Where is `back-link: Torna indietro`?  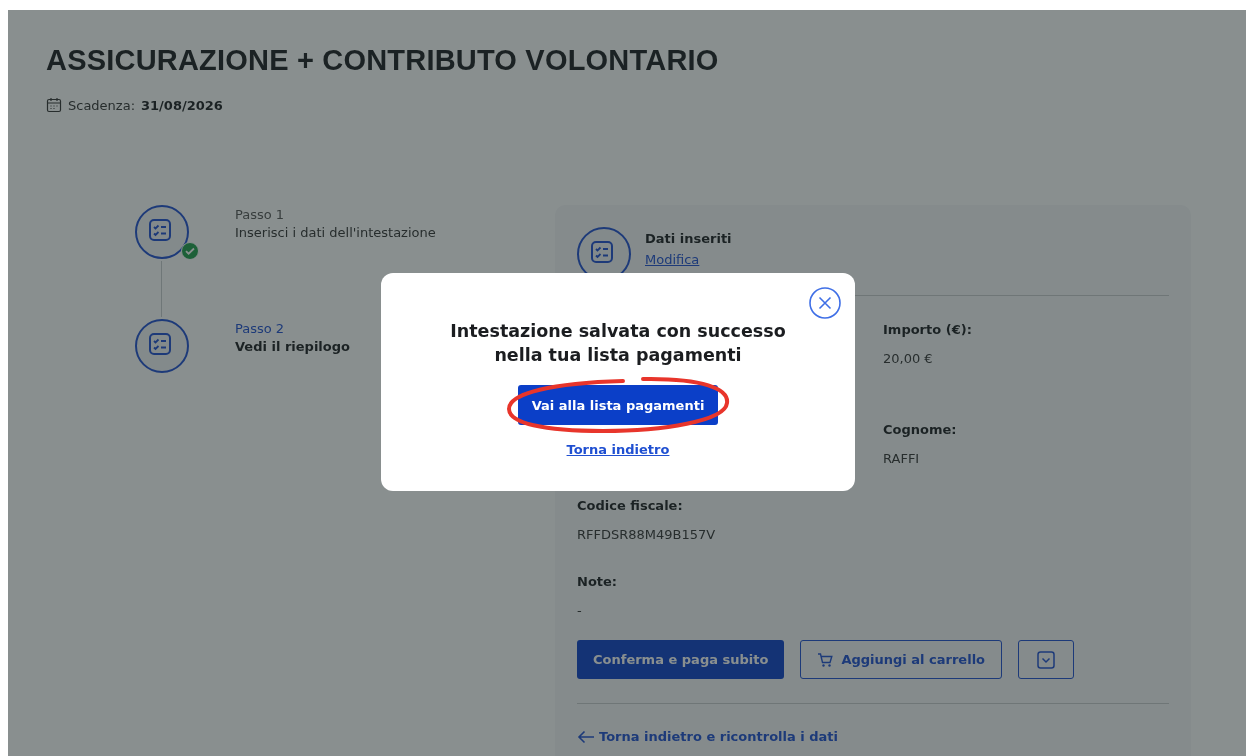
back-link: Torna indietro is located at coordinates (618, 449).